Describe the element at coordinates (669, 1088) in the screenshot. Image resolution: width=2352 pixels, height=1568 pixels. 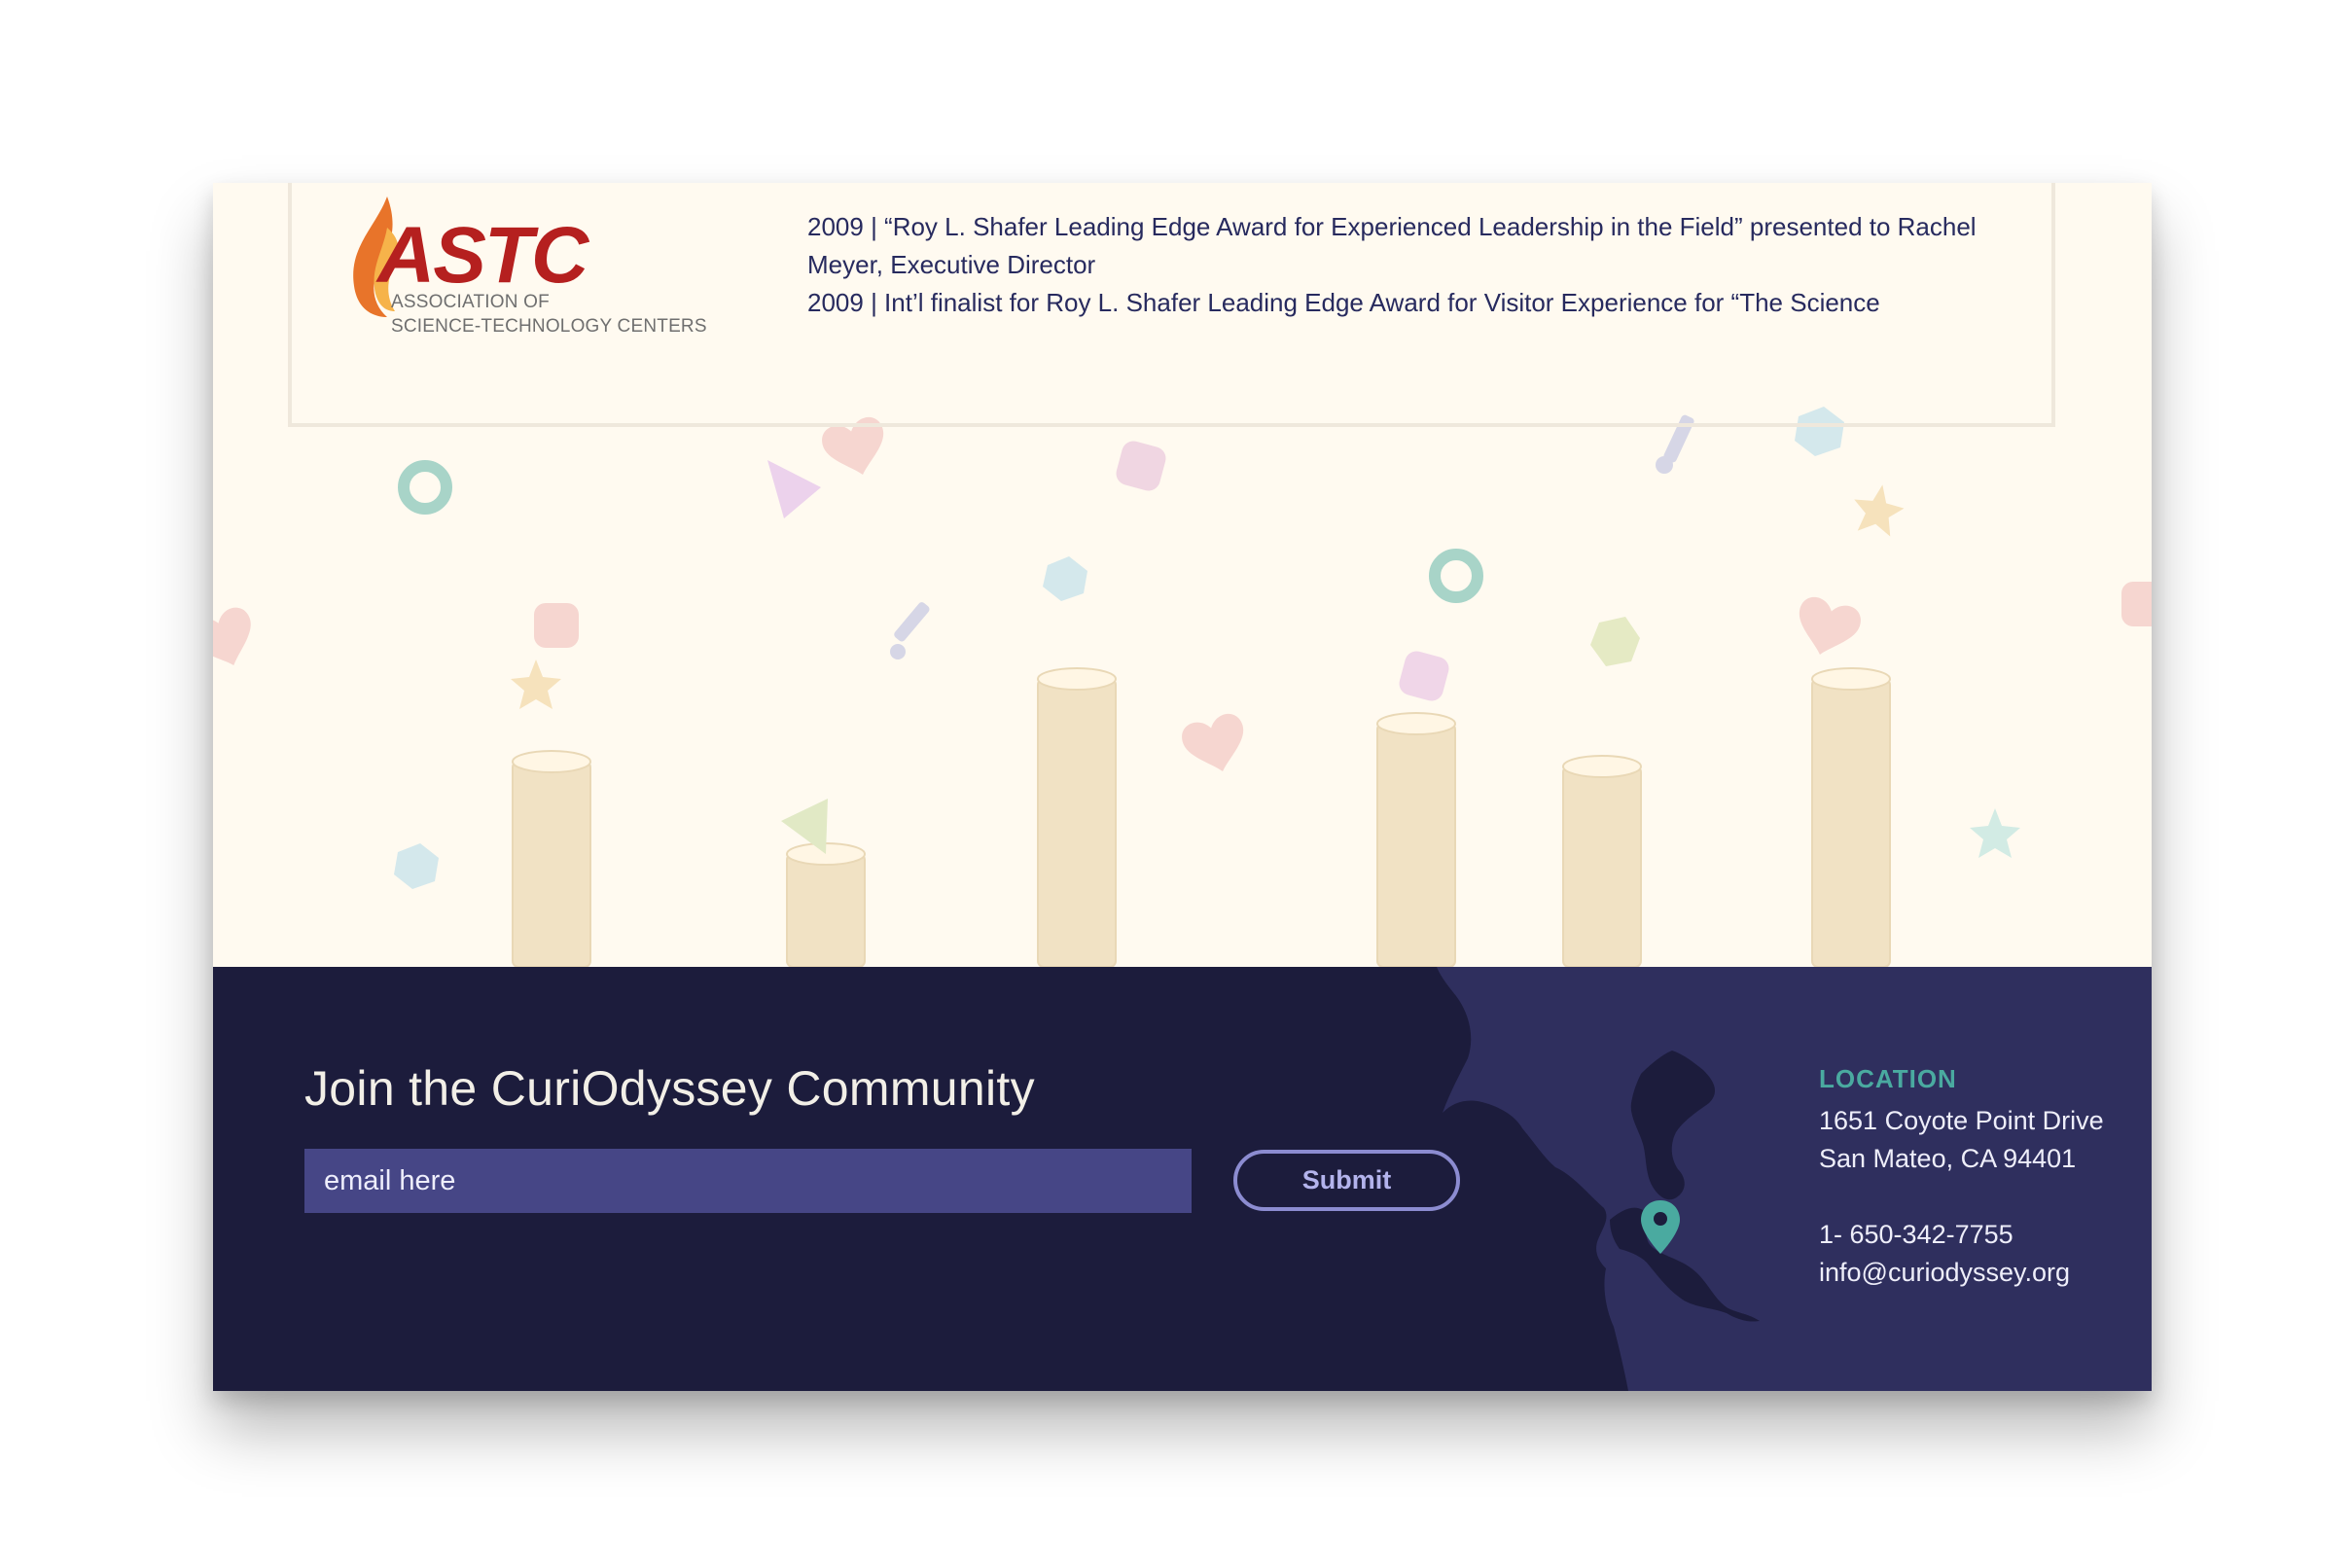
I see `newsletter-title: Join the CuriOdyssey Community` at that location.